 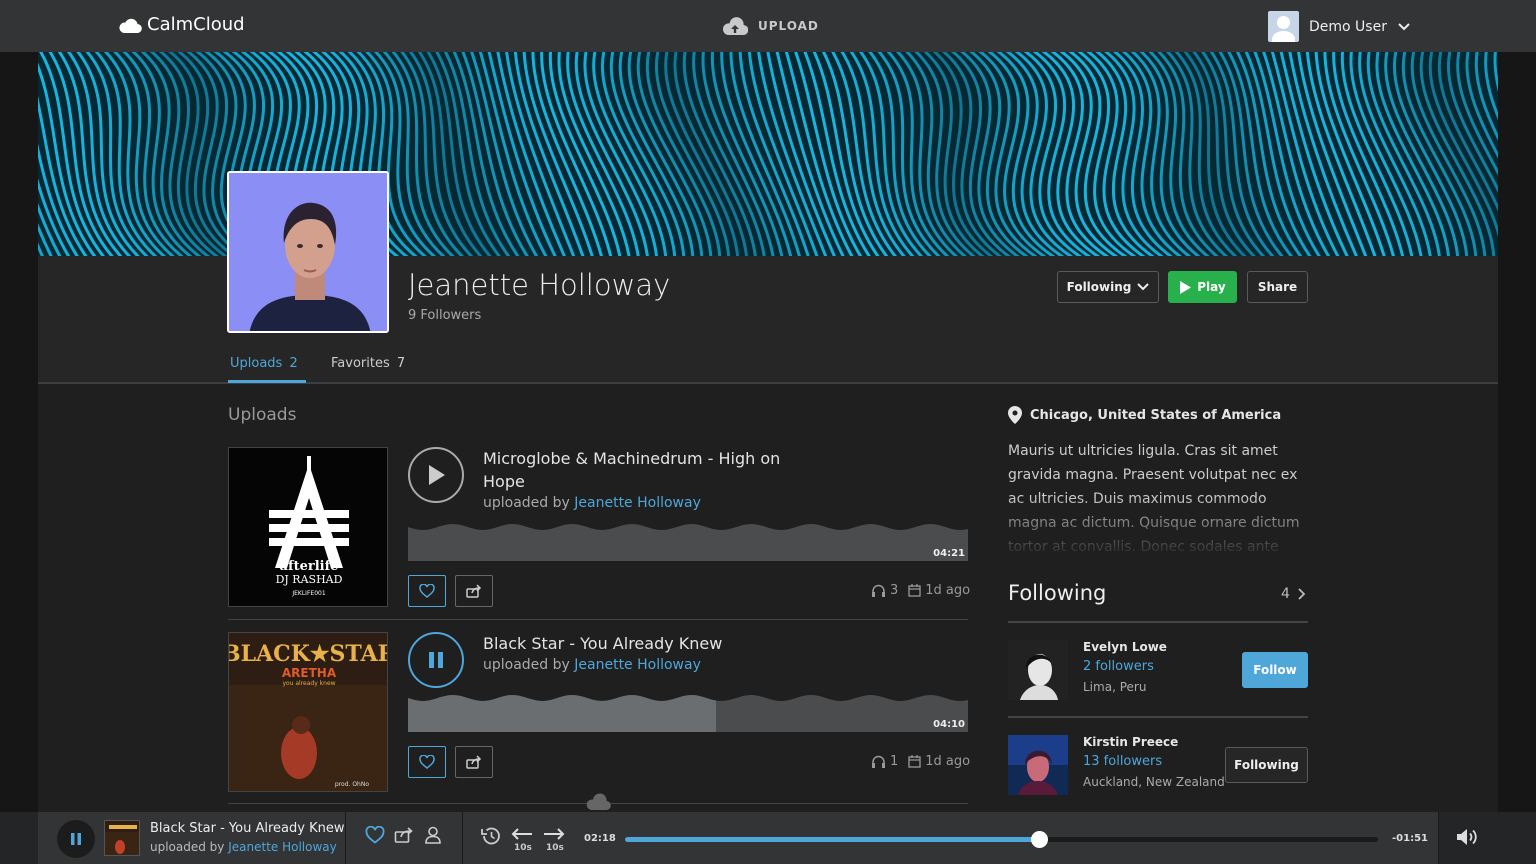 What do you see at coordinates (308, 593) in the screenshot?
I see `artwork-text: JEKLIFE001` at bounding box center [308, 593].